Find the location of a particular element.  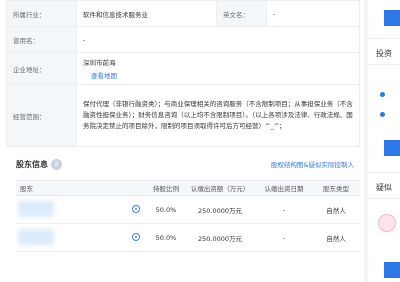

view-map-link: 查看地图 is located at coordinates (218, 75).